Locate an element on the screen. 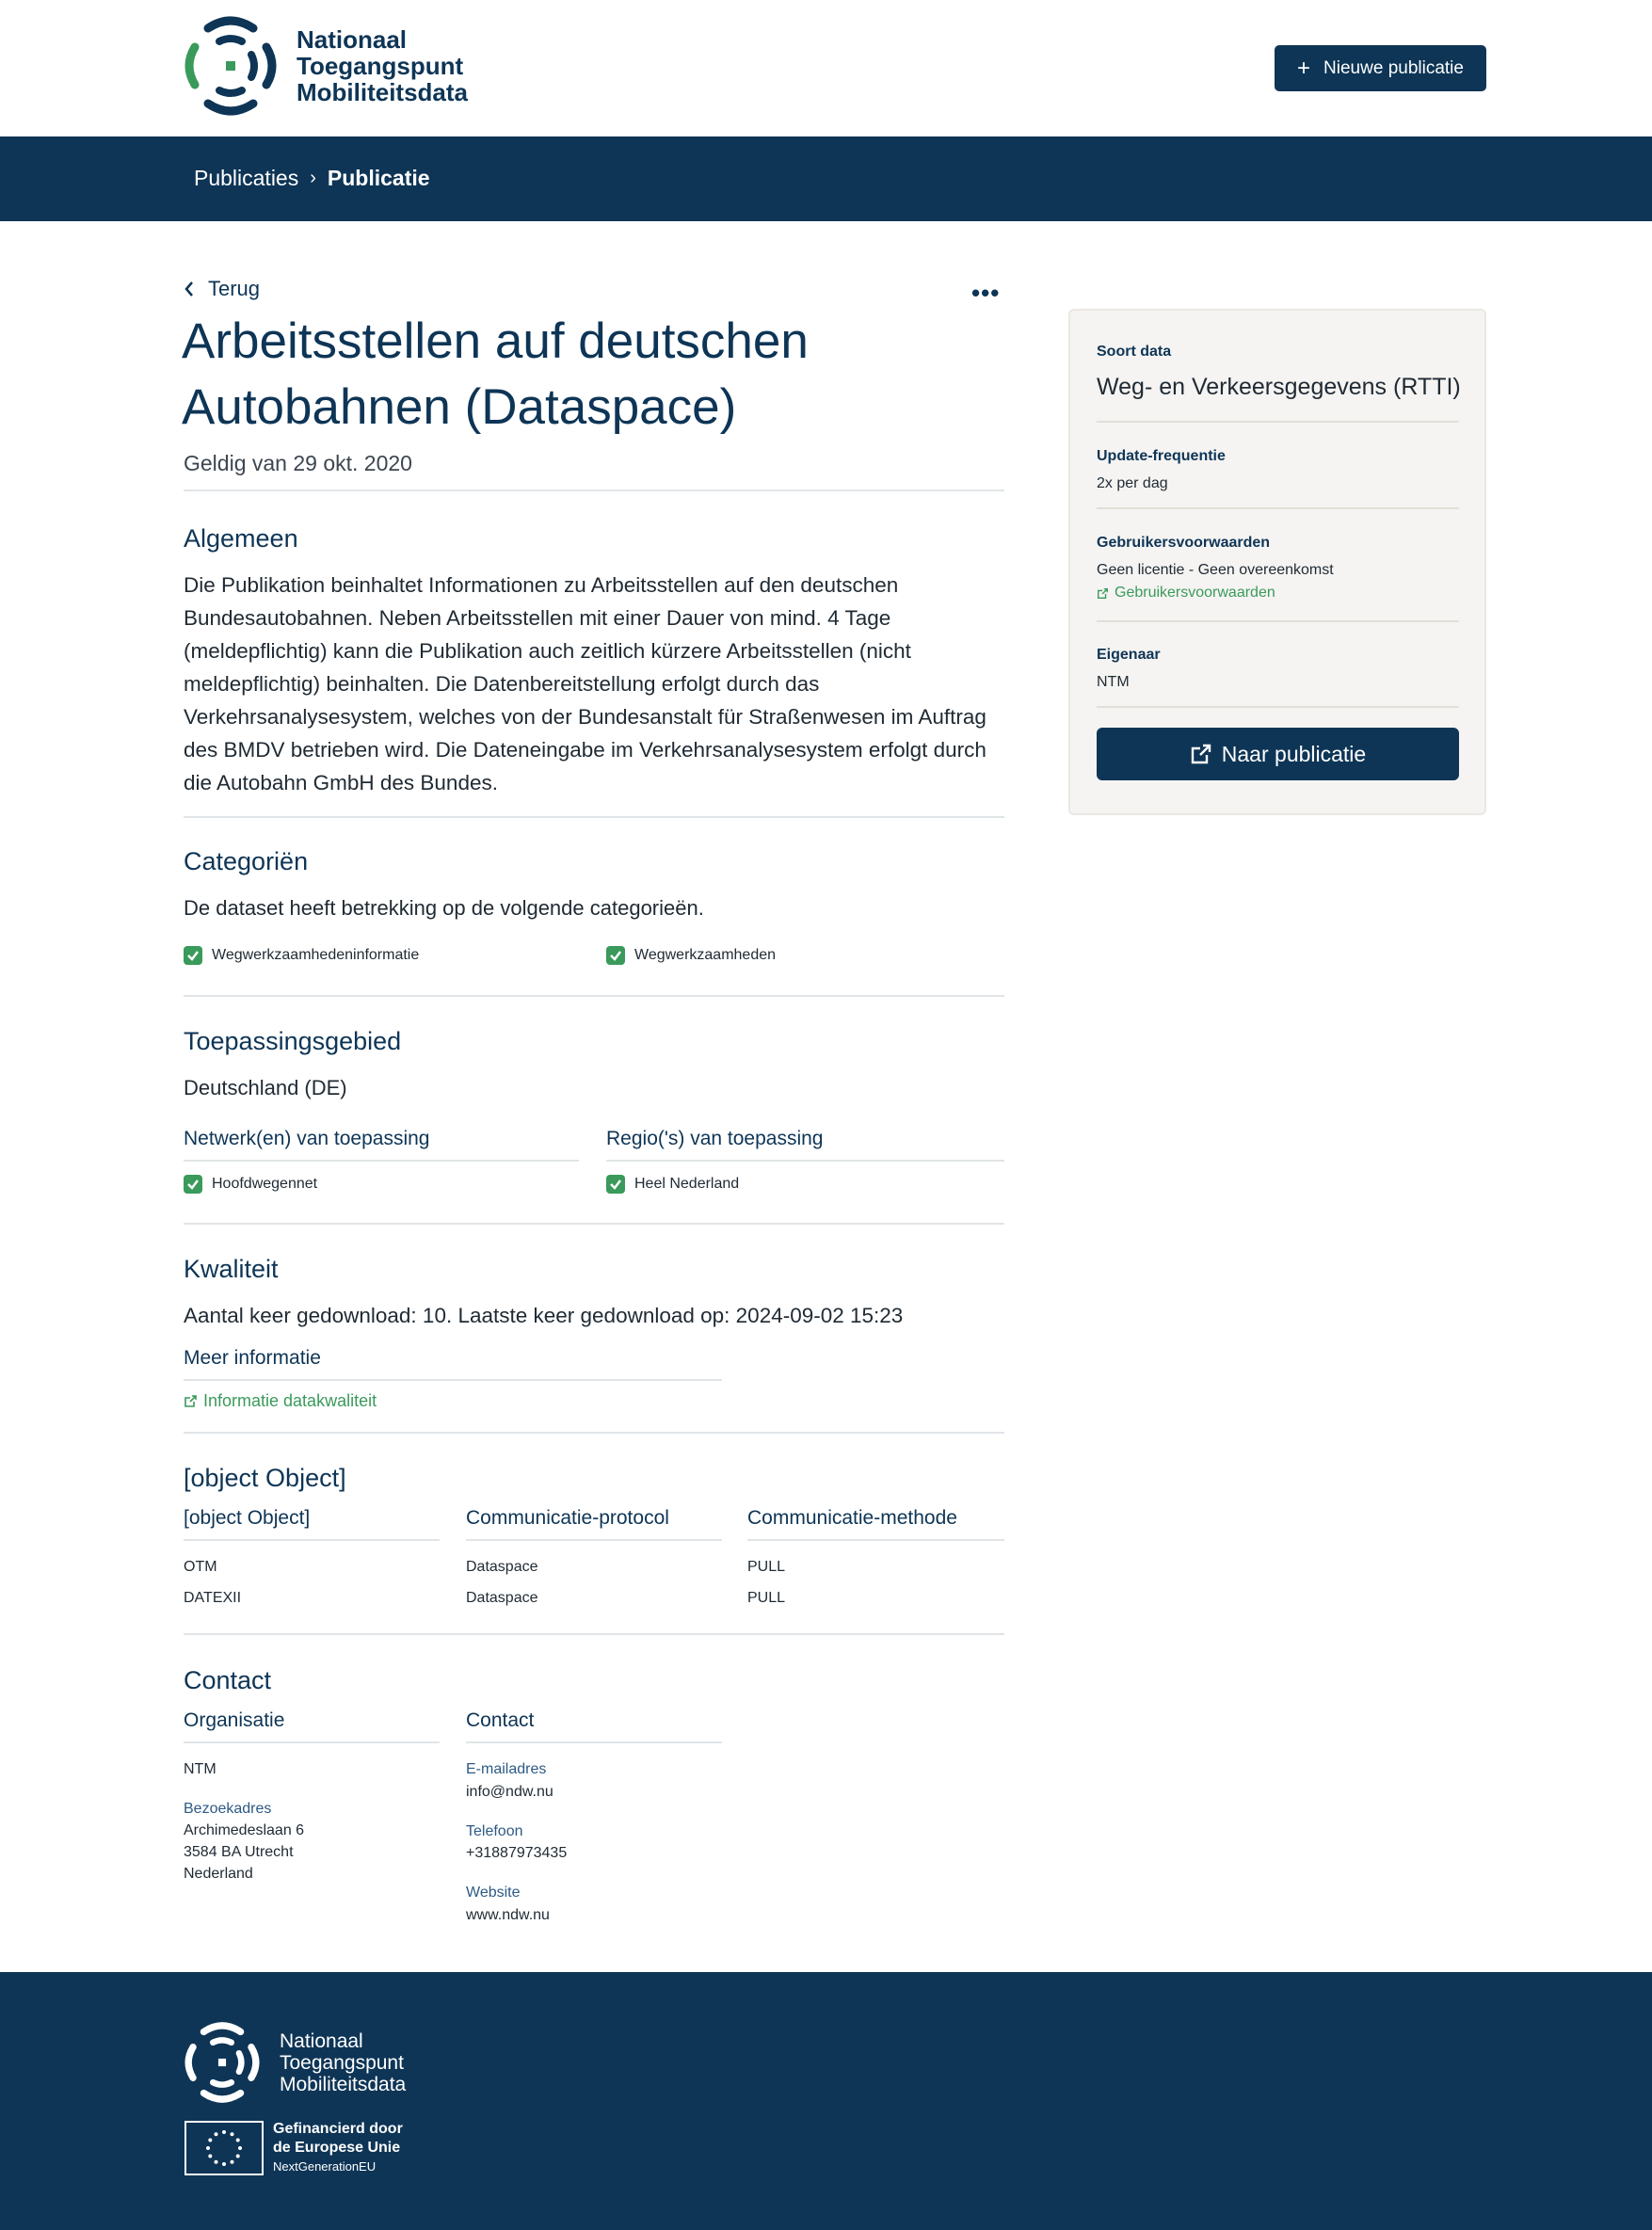 Image resolution: width=1652 pixels, height=2230 pixels. section-heading-contact: Contact is located at coordinates (228, 1680).